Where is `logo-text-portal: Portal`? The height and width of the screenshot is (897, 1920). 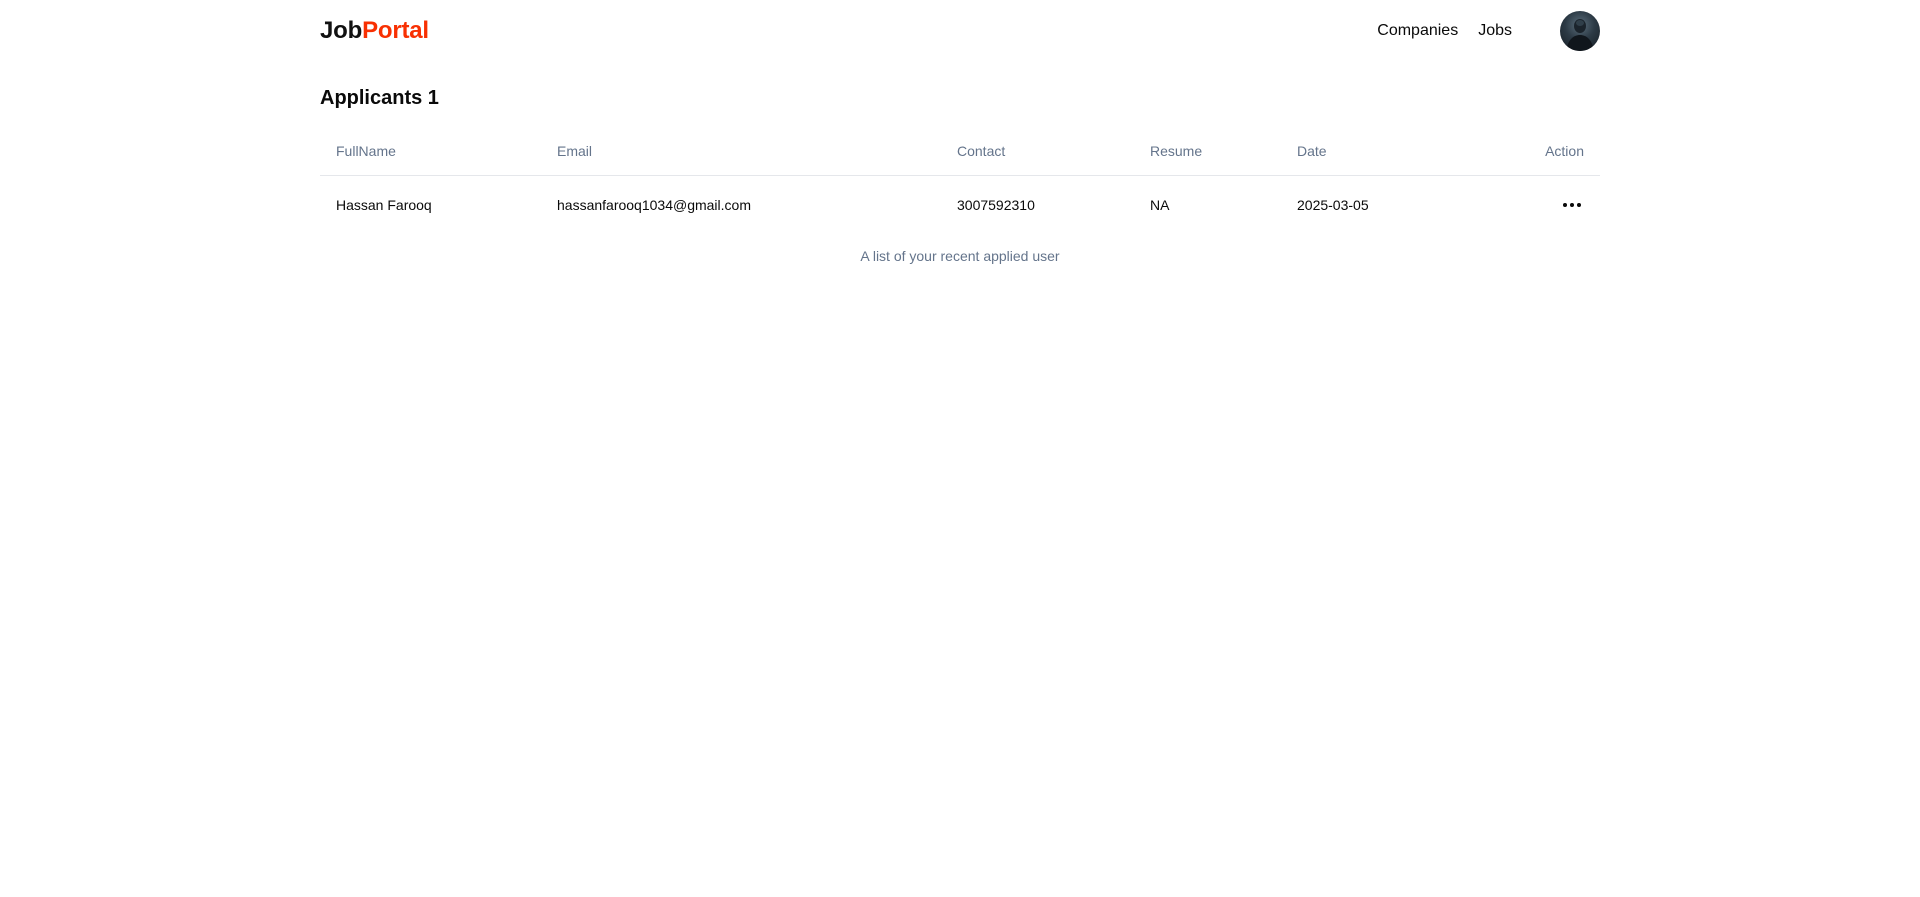
logo-text-portal: Portal is located at coordinates (395, 30).